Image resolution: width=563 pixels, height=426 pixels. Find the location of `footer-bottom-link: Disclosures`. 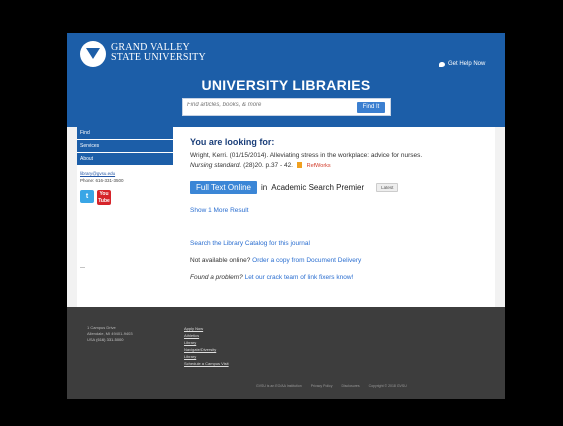

footer-bottom-link: Disclosures is located at coordinates (350, 386).